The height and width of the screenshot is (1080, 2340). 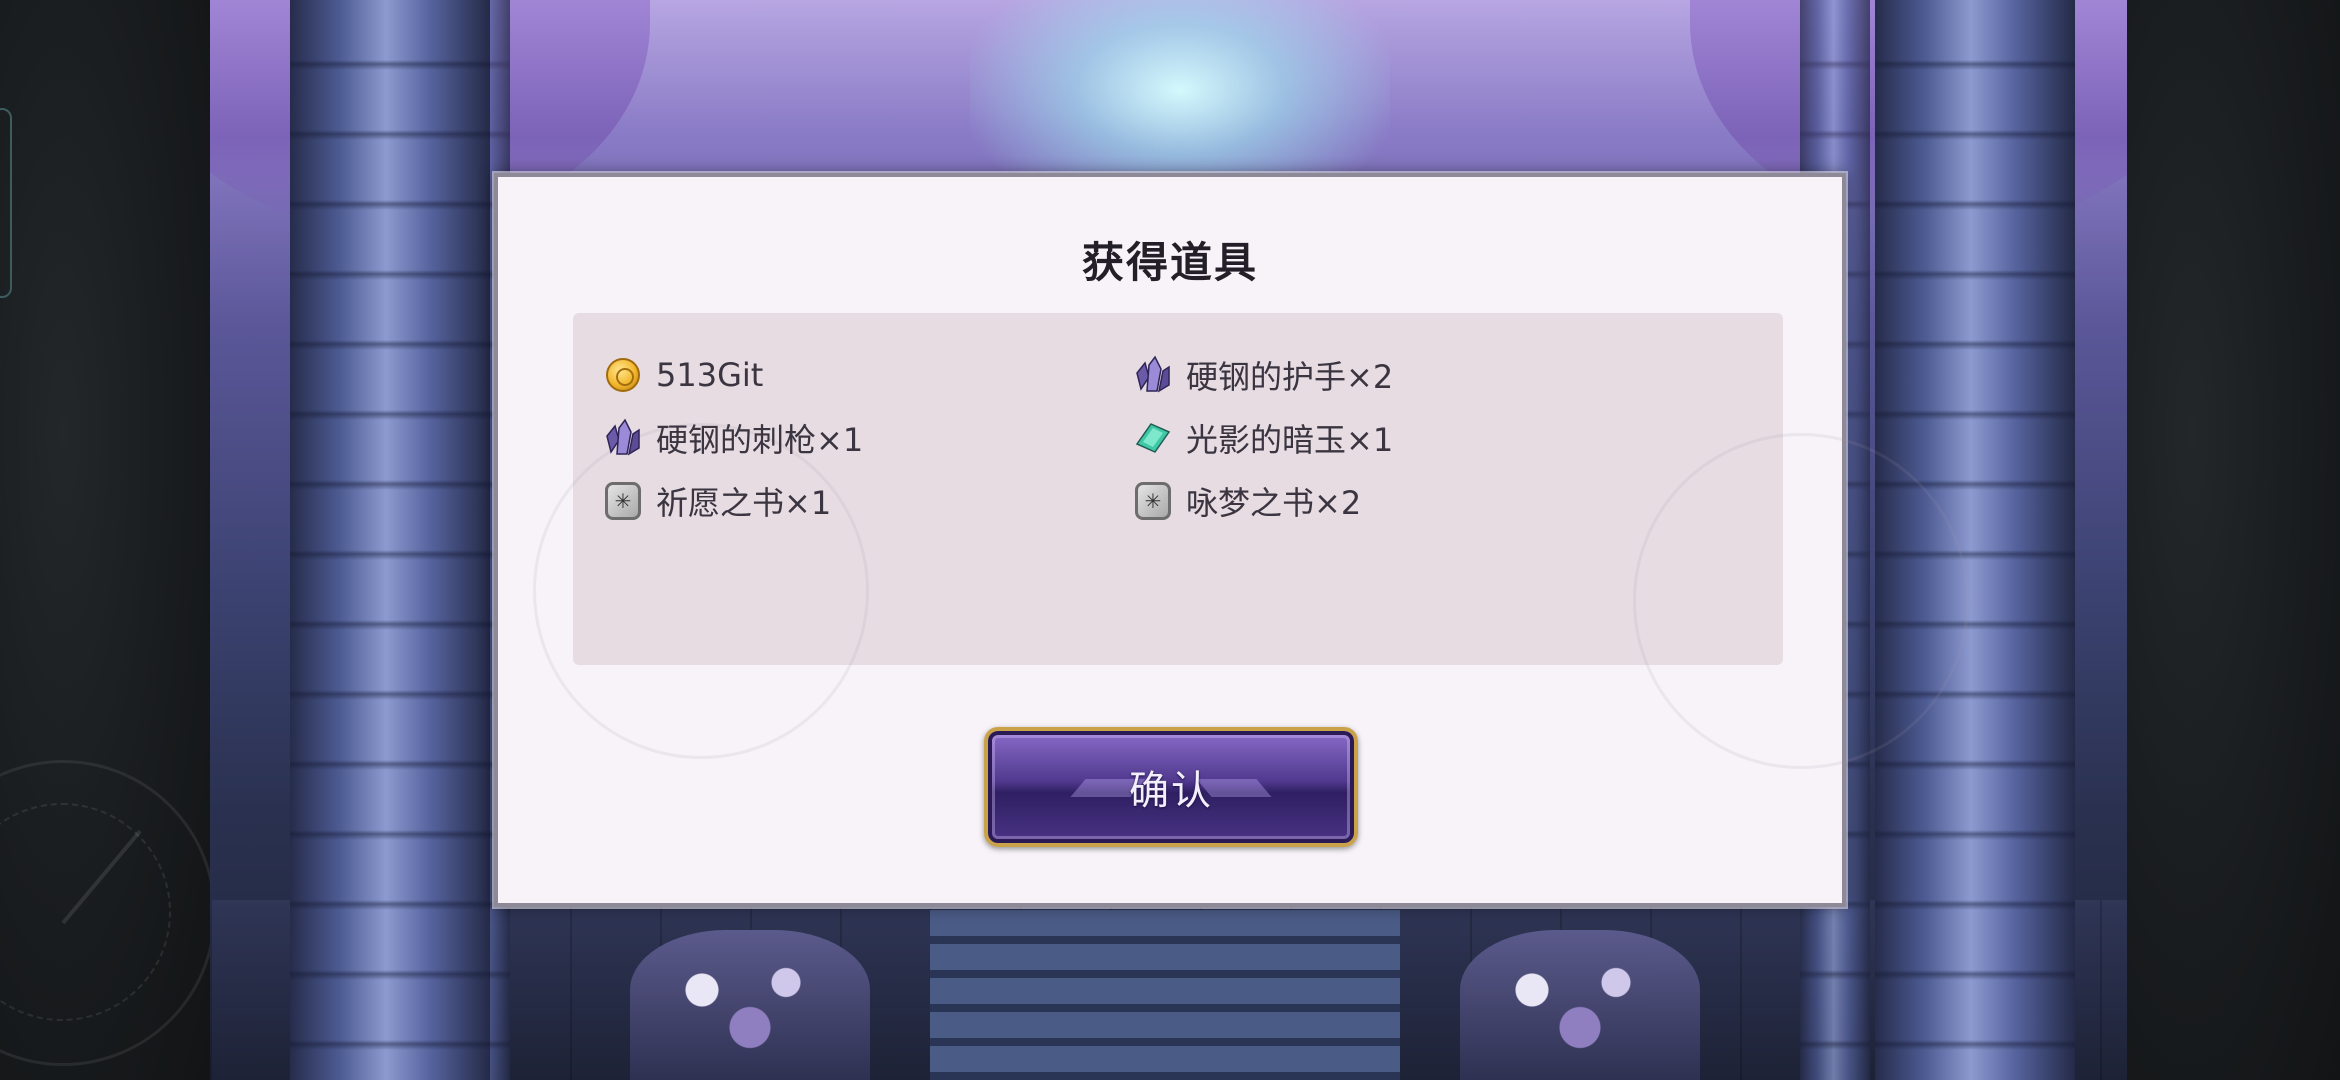 What do you see at coordinates (390, 540) in the screenshot?
I see `pillar` at bounding box center [390, 540].